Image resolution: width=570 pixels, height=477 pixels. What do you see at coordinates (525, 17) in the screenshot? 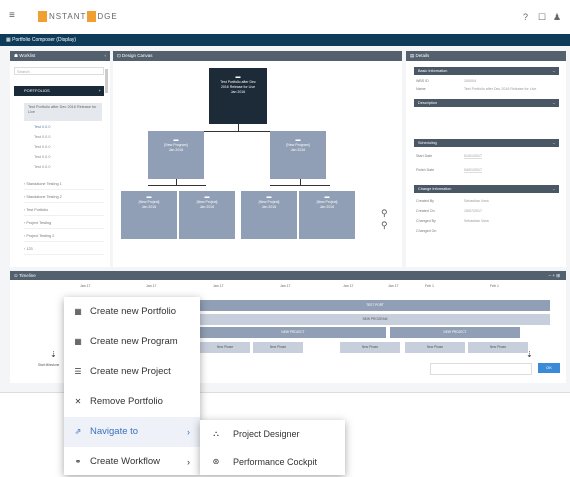
I see `help-icon: ?` at bounding box center [525, 17].